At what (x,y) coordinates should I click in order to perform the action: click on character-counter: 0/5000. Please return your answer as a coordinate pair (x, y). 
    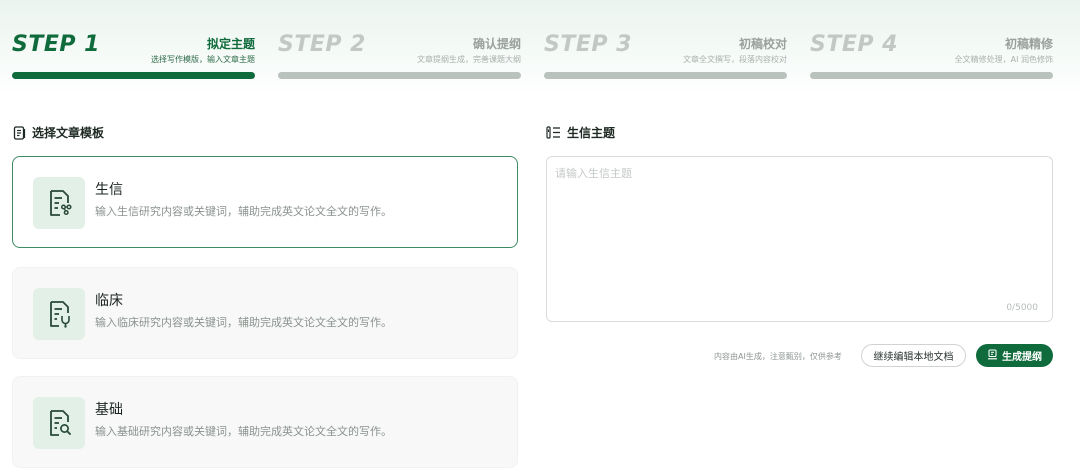
    Looking at the image, I should click on (1022, 308).